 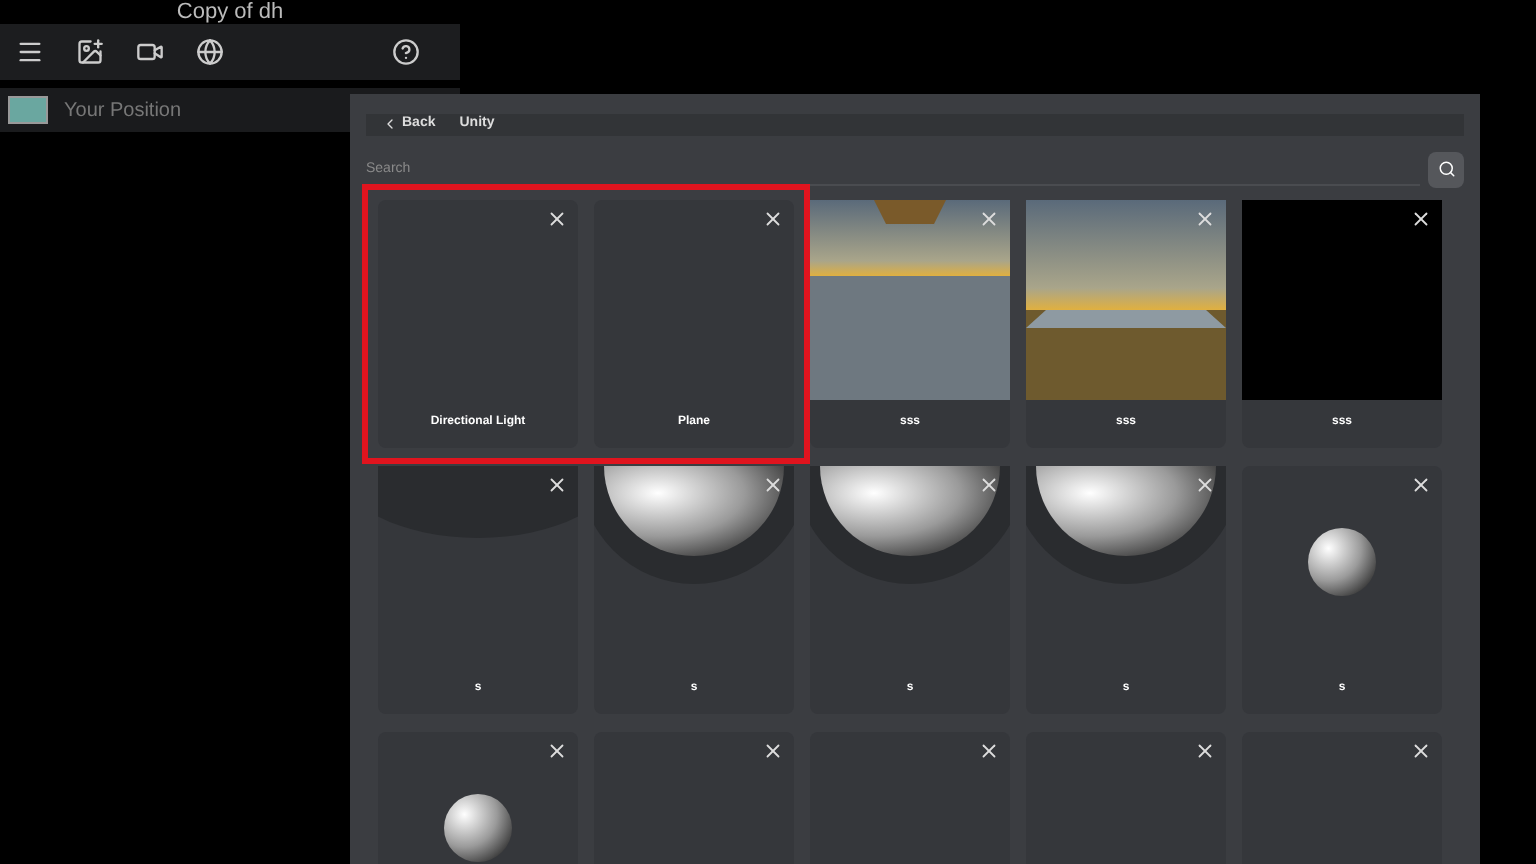 What do you see at coordinates (90, 52) in the screenshot?
I see `image-plus-icon` at bounding box center [90, 52].